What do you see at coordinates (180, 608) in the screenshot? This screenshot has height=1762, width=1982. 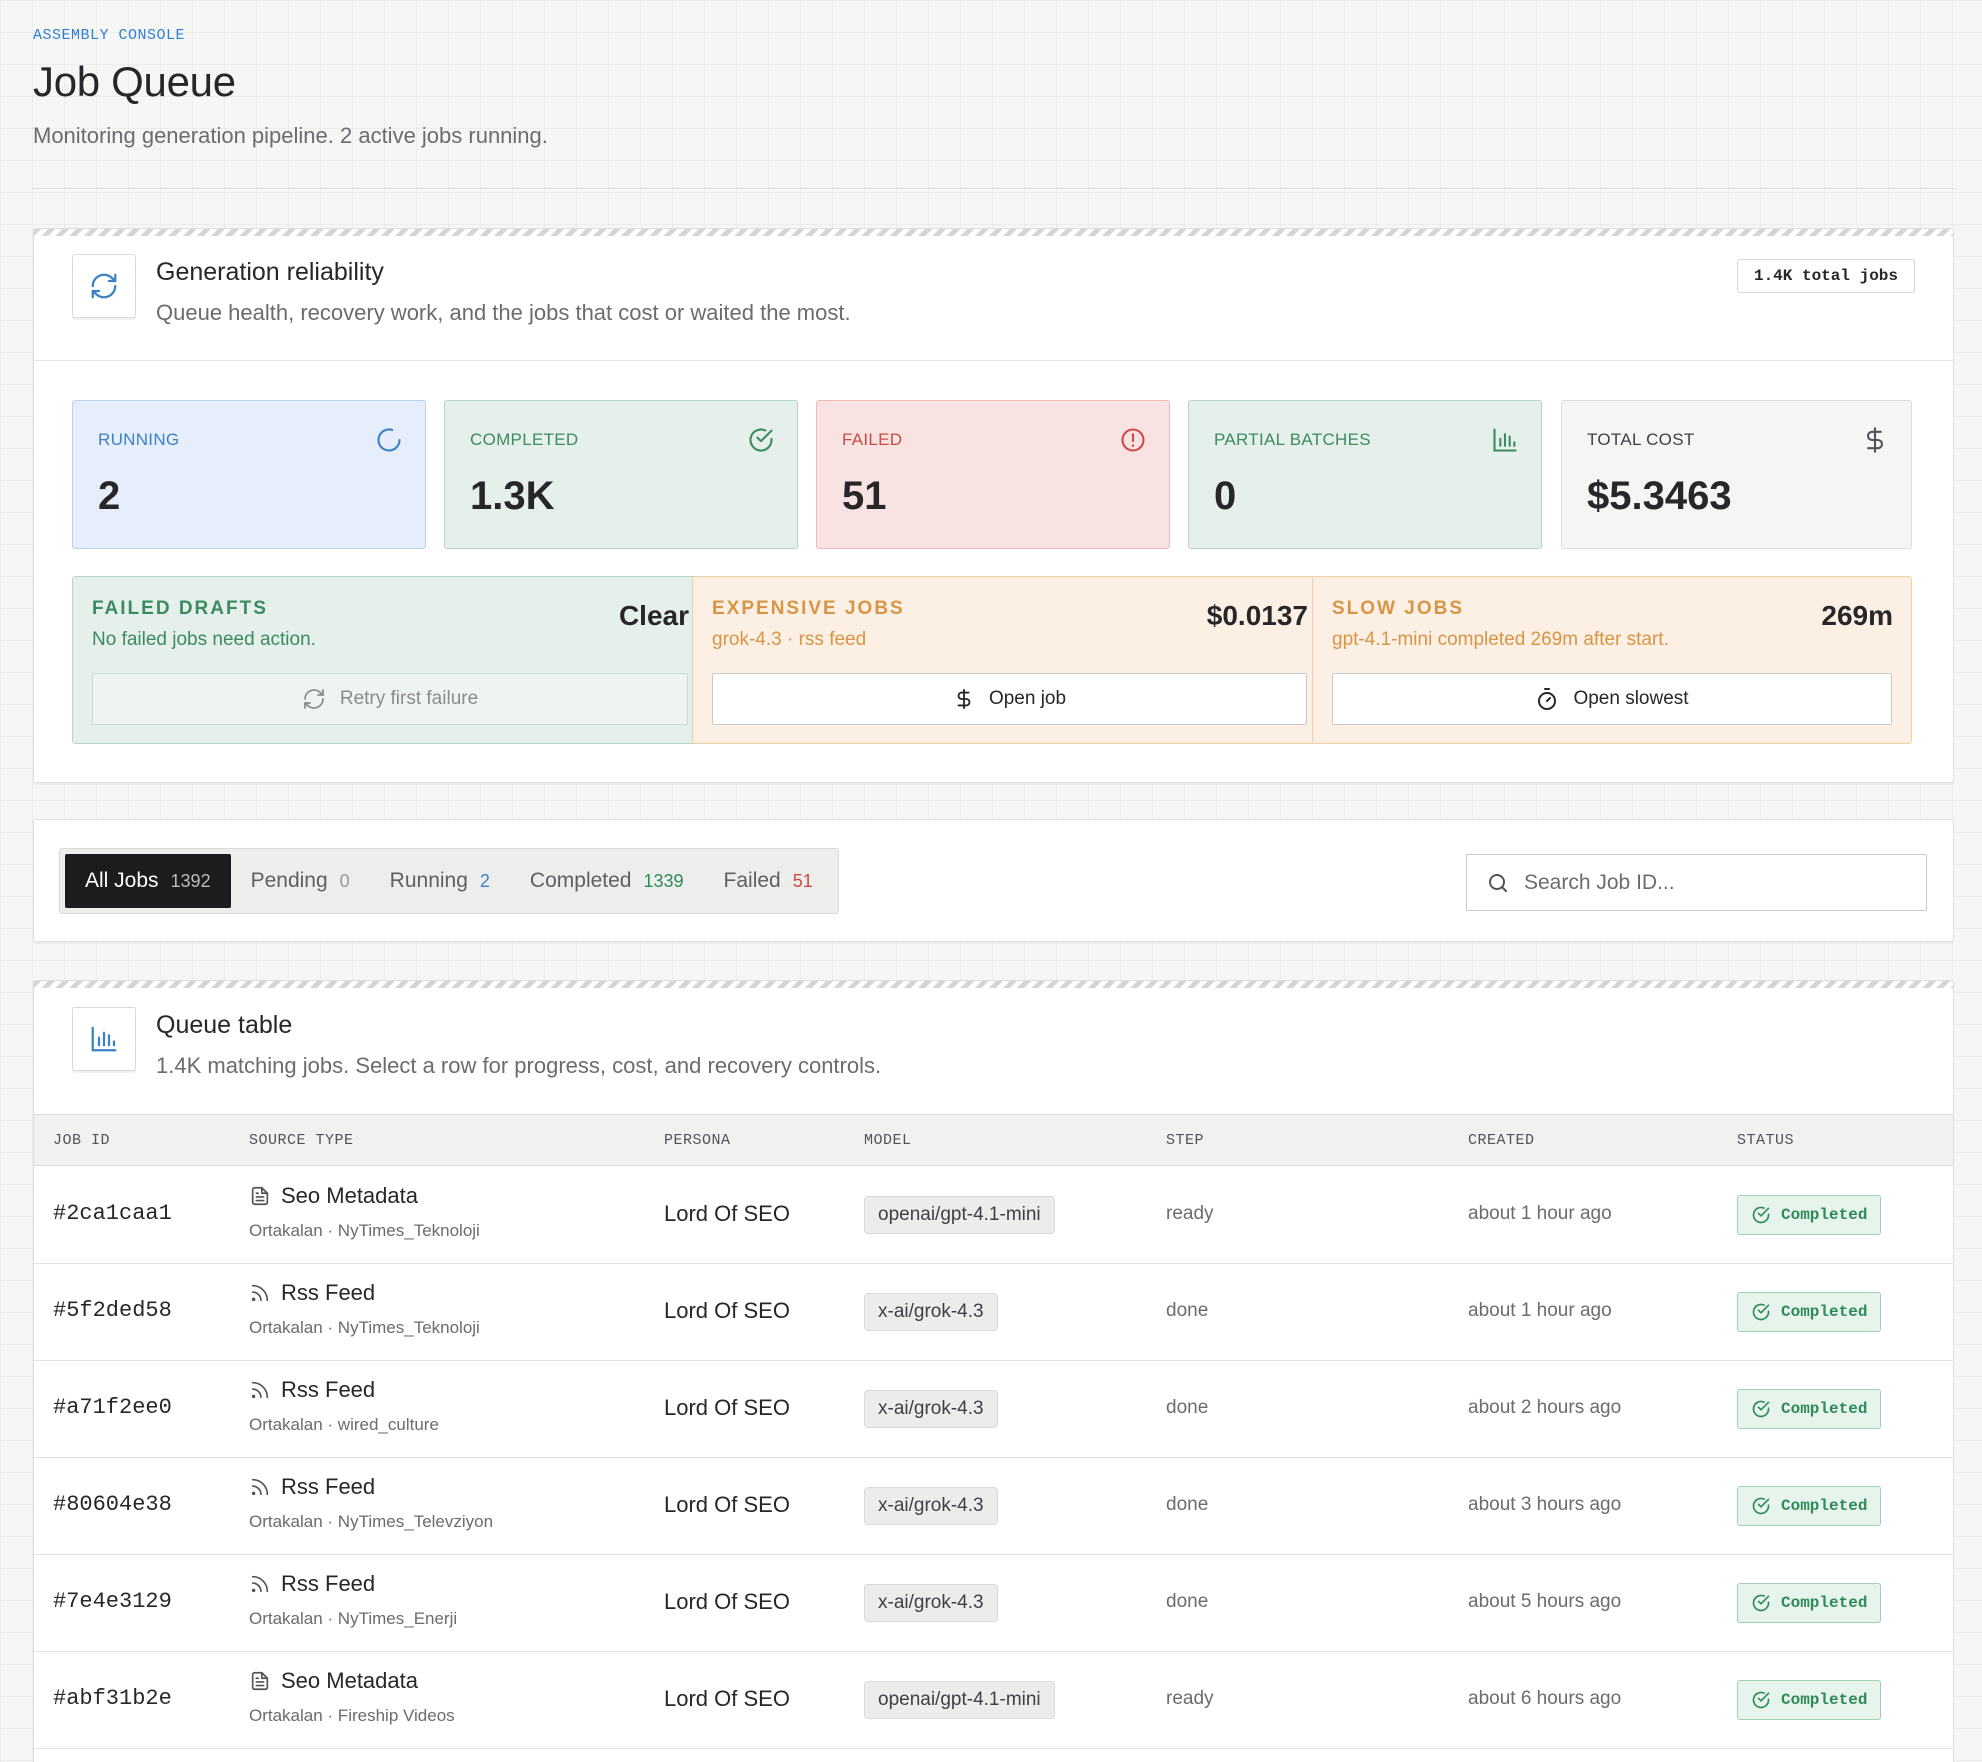 I see `card-label: FAILED DRAFTS` at bounding box center [180, 608].